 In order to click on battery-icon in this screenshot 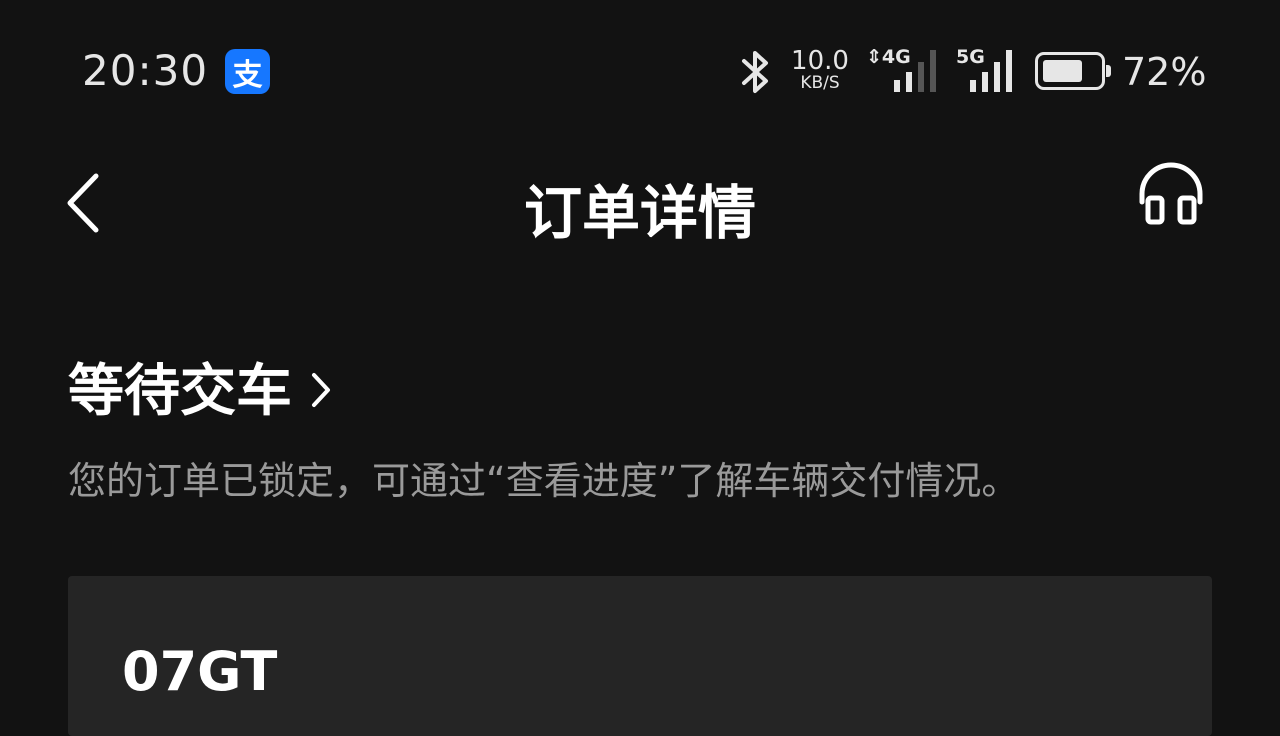, I will do `click(1073, 71)`.